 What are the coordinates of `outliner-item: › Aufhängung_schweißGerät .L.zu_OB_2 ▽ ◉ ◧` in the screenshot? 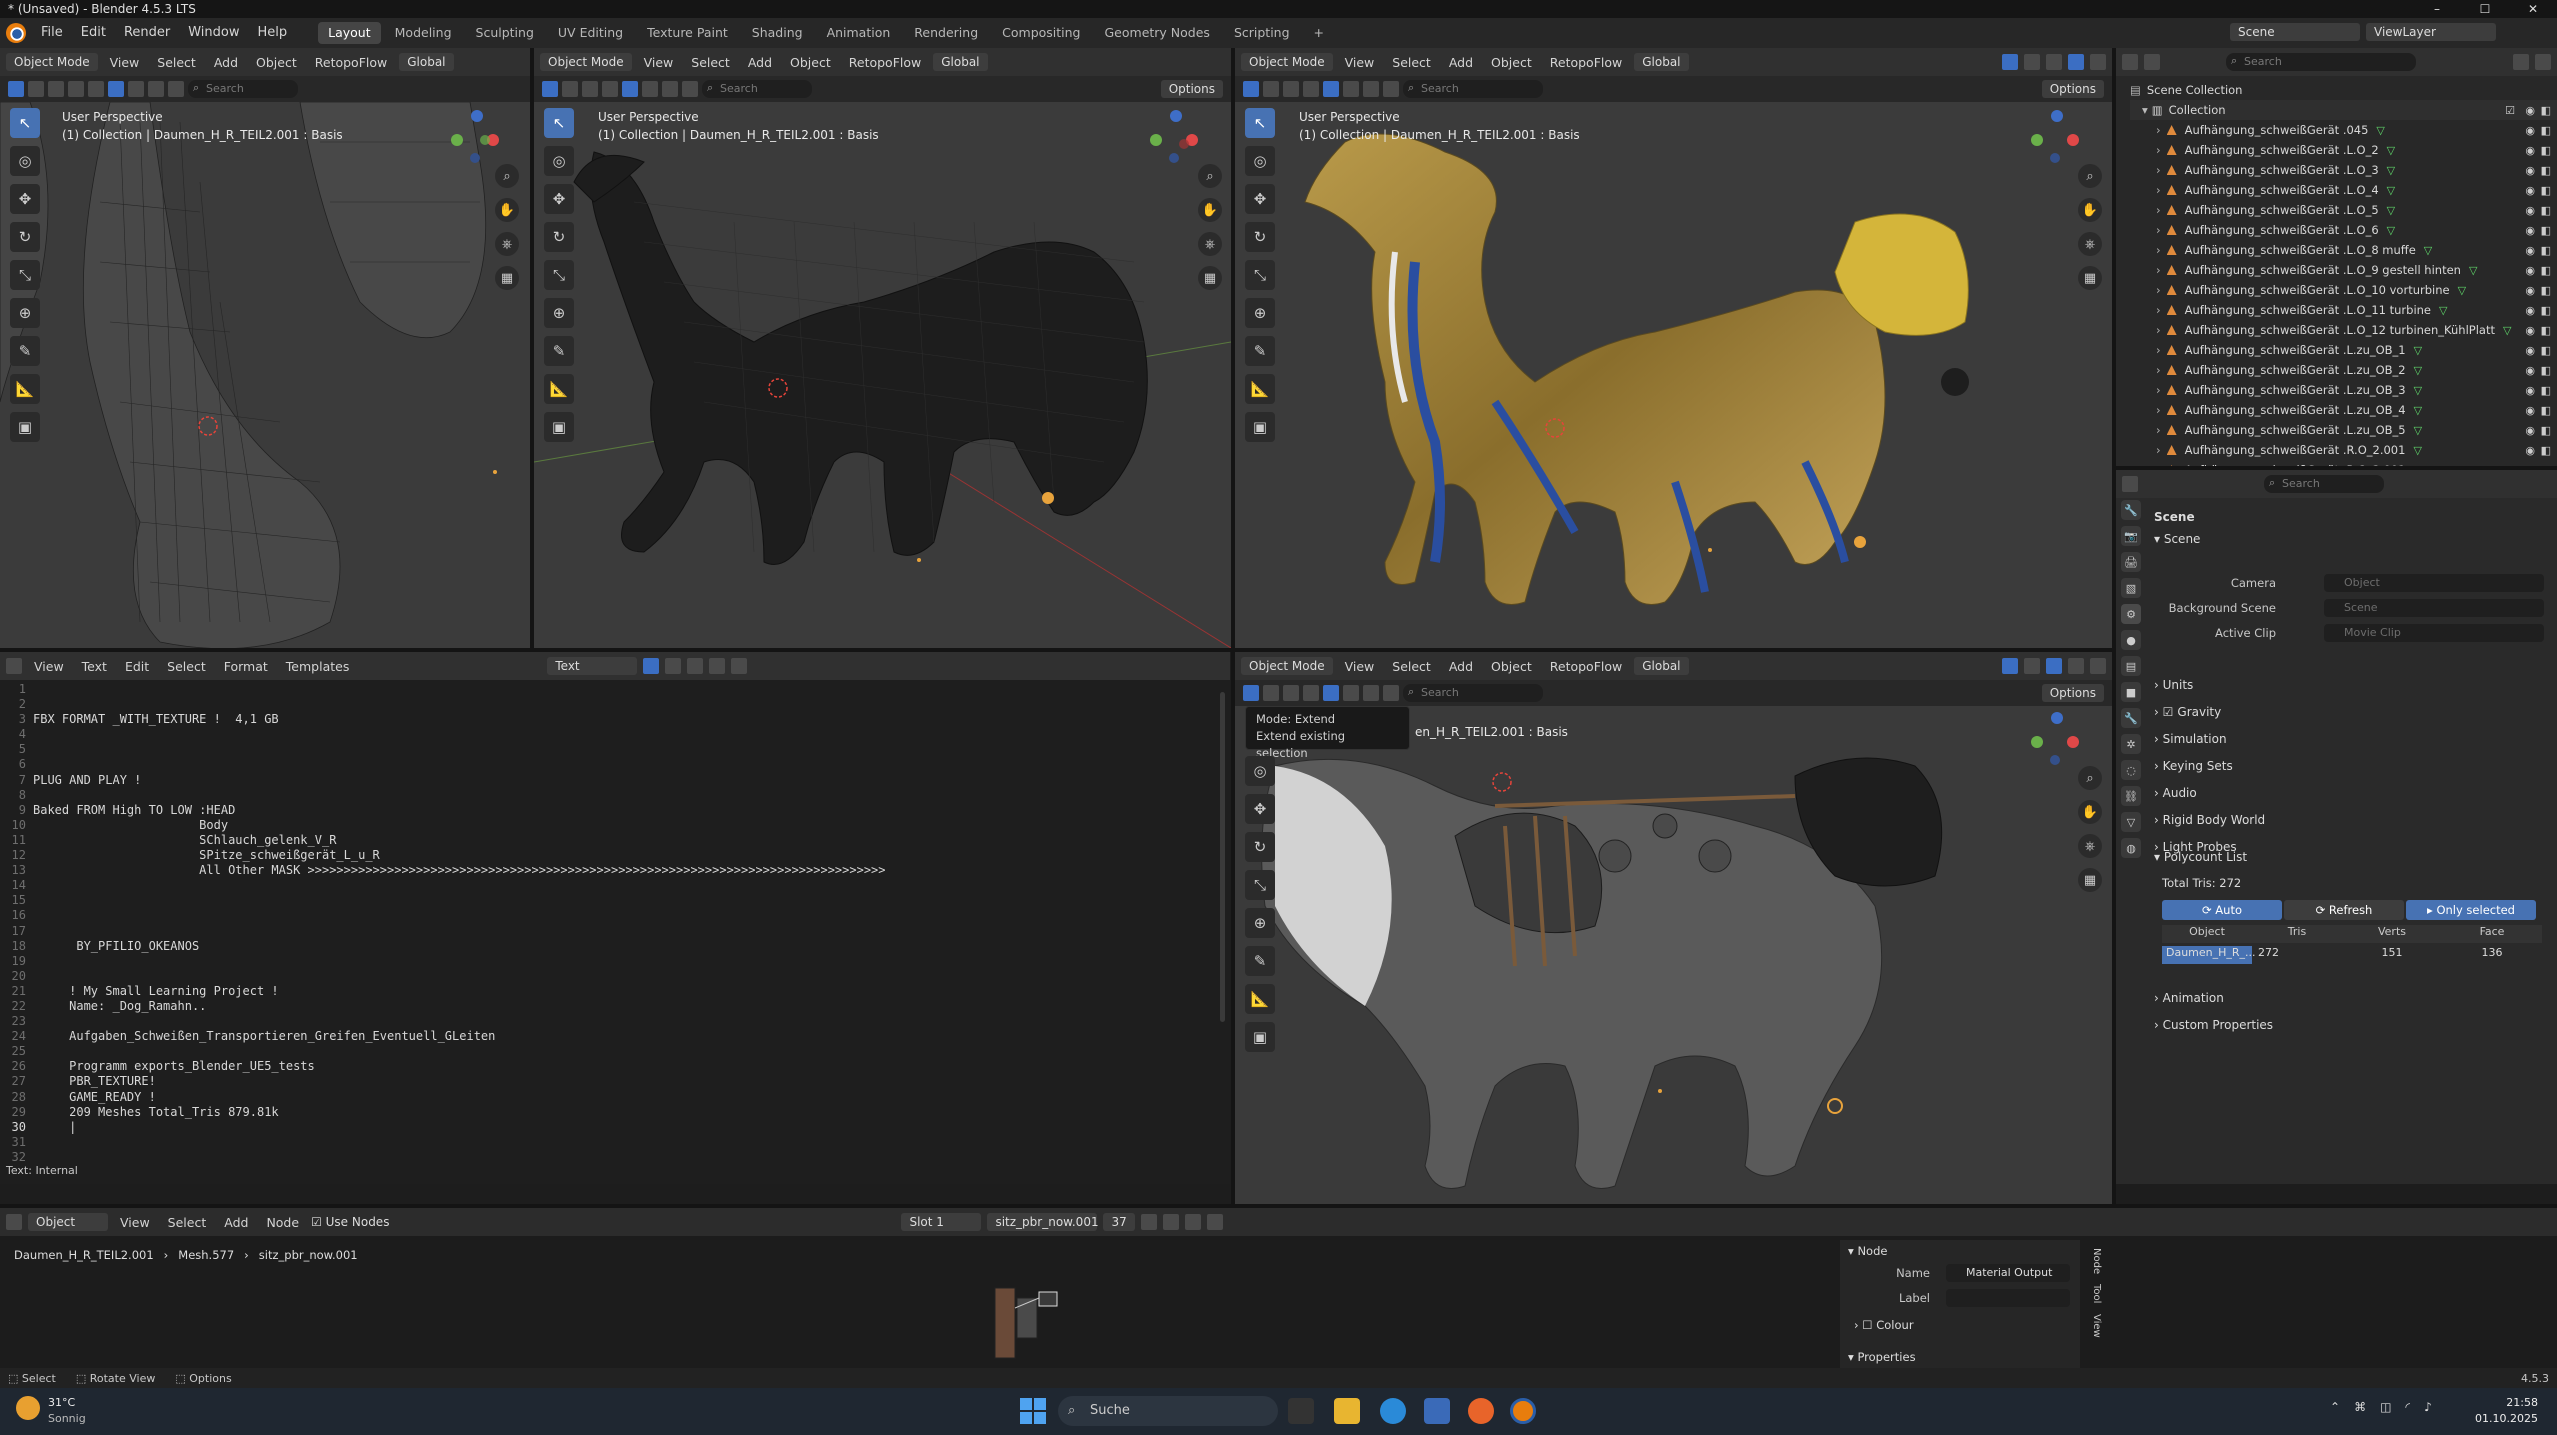 It's located at (2343, 370).